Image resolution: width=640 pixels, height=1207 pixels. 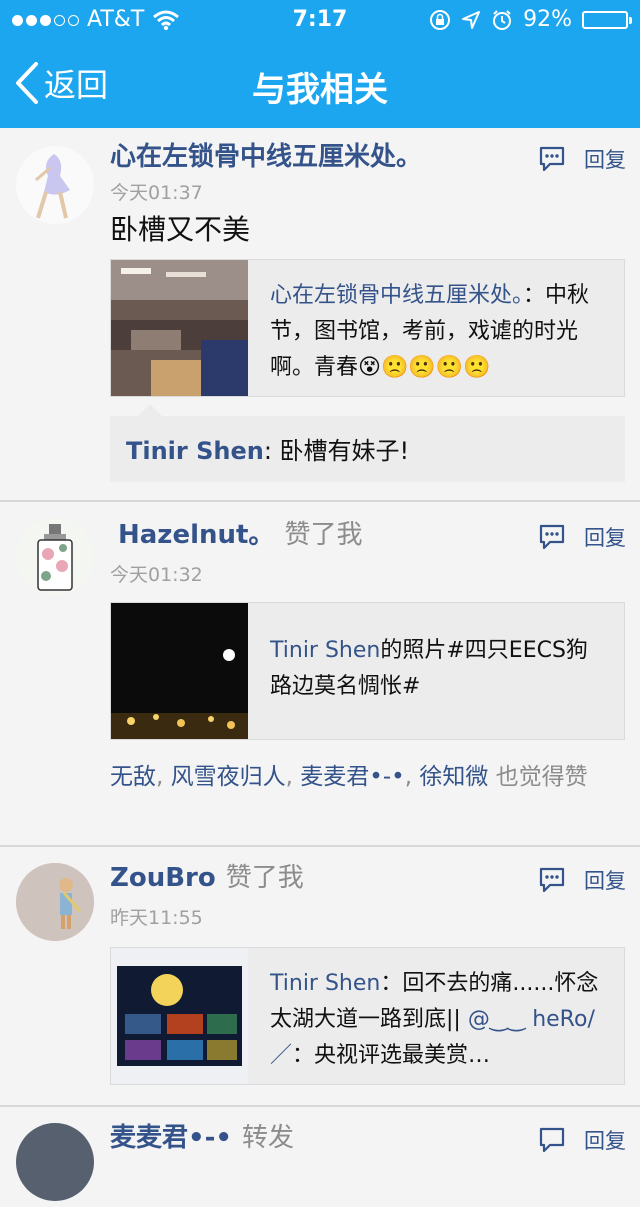 I want to click on quoted-user: 心在左锁骨中线五厘米处。, so click(x=396, y=295).